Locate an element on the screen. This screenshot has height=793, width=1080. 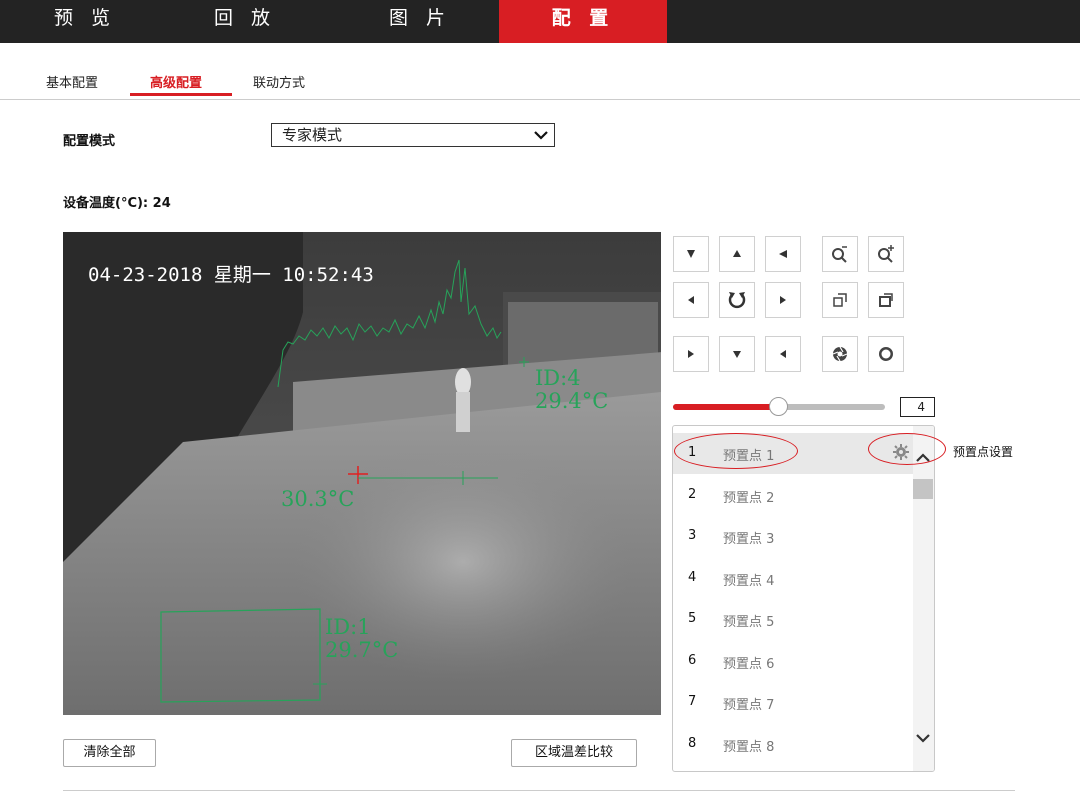
ptz-up-left-button is located at coordinates (691, 254).